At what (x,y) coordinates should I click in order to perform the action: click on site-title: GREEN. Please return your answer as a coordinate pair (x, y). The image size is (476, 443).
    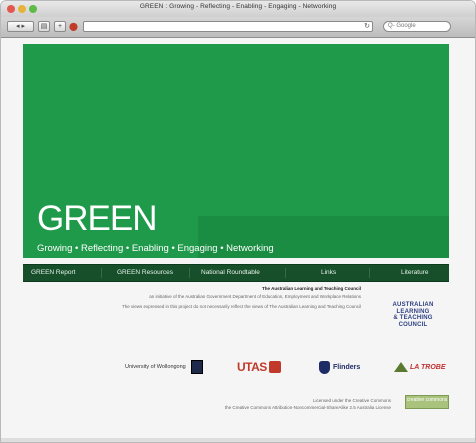
    Looking at the image, I should click on (97, 218).